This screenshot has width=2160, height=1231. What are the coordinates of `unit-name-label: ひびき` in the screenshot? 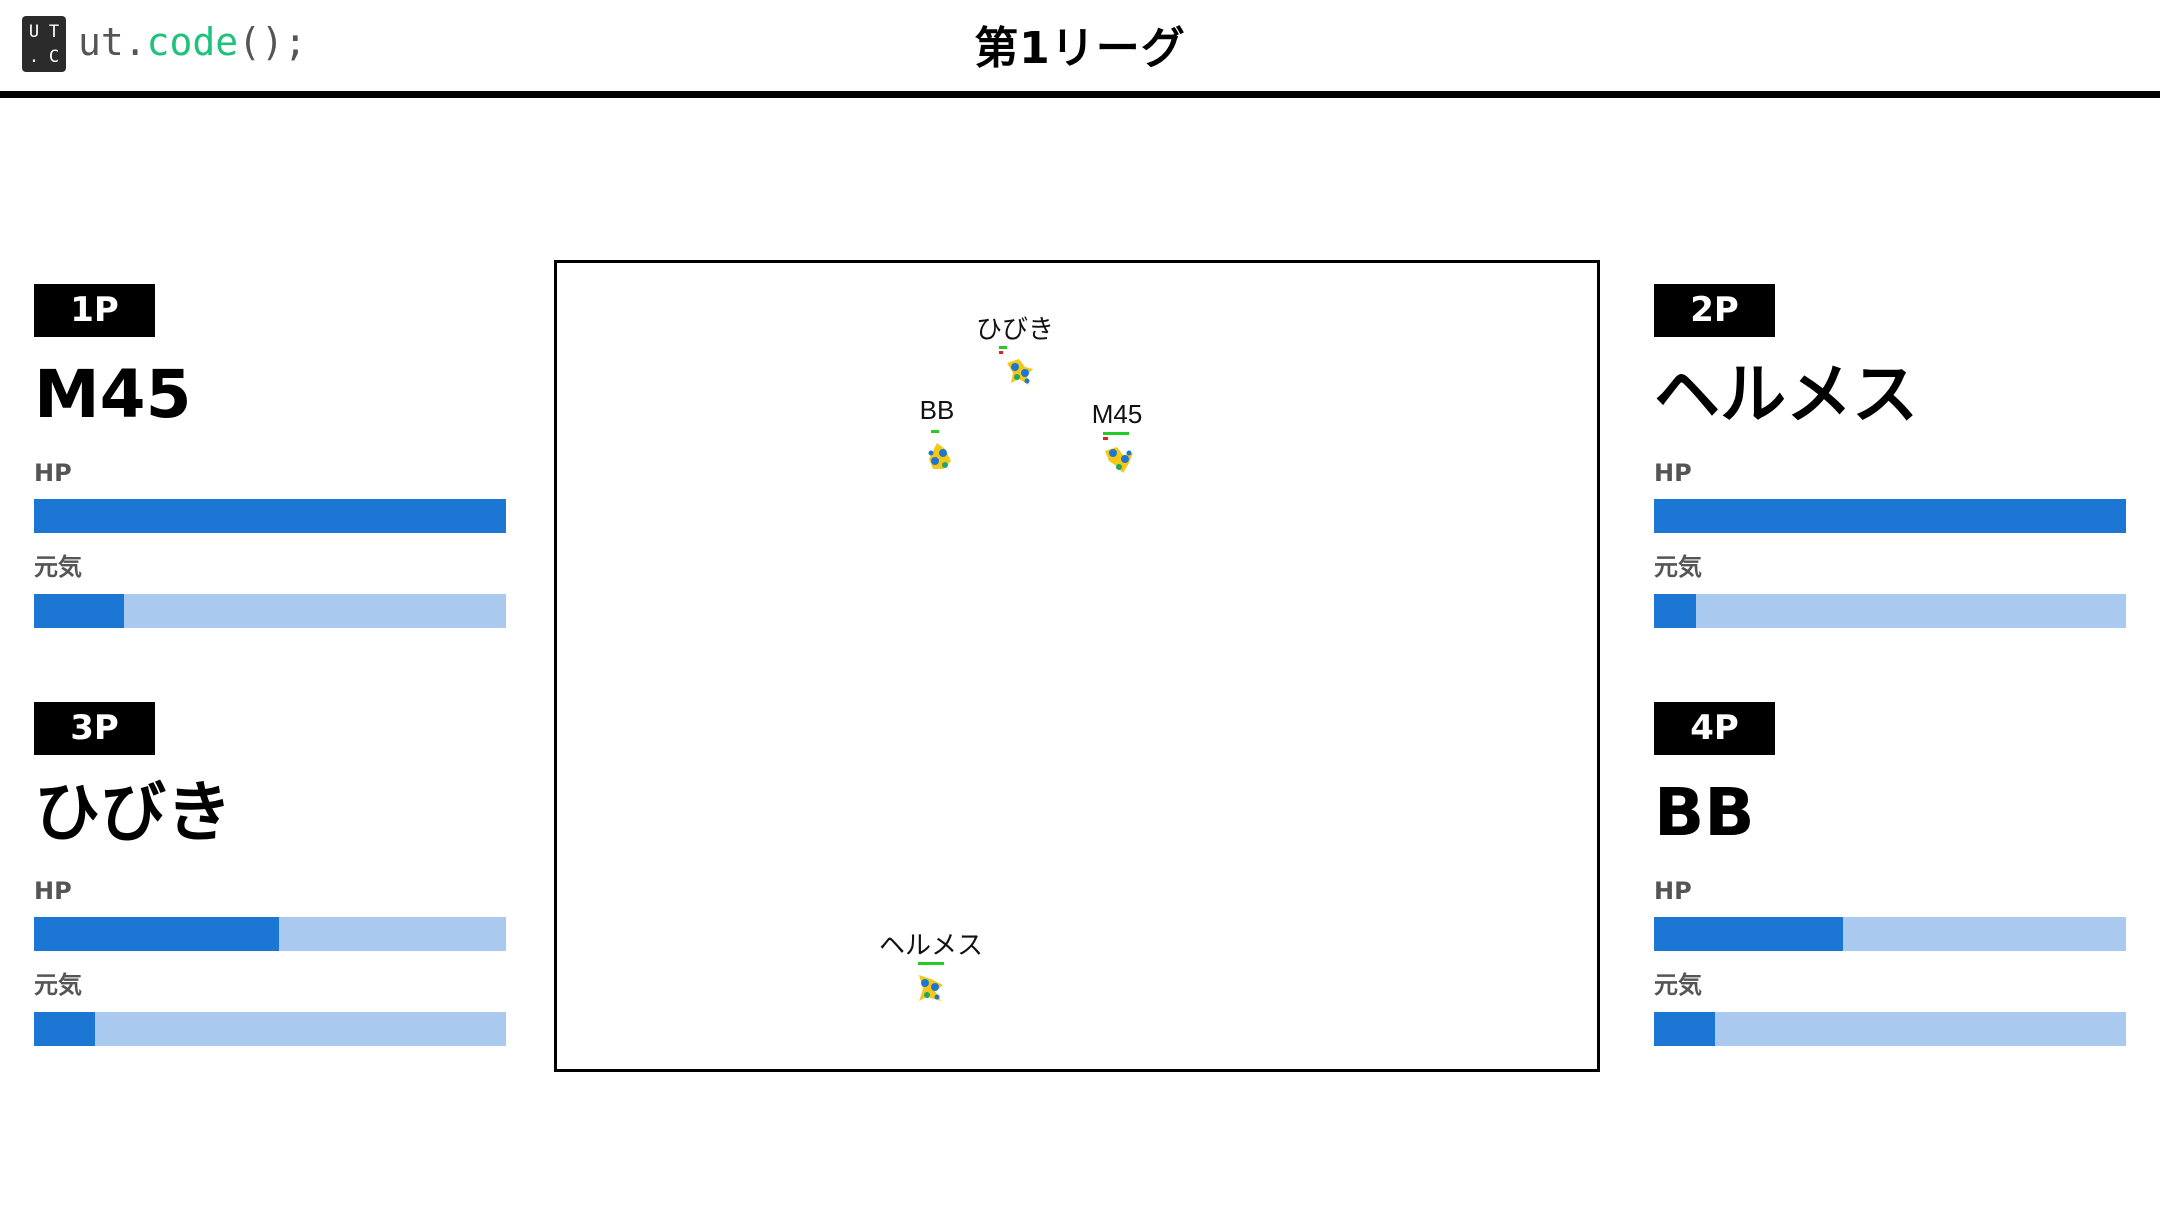 It's located at (1014, 329).